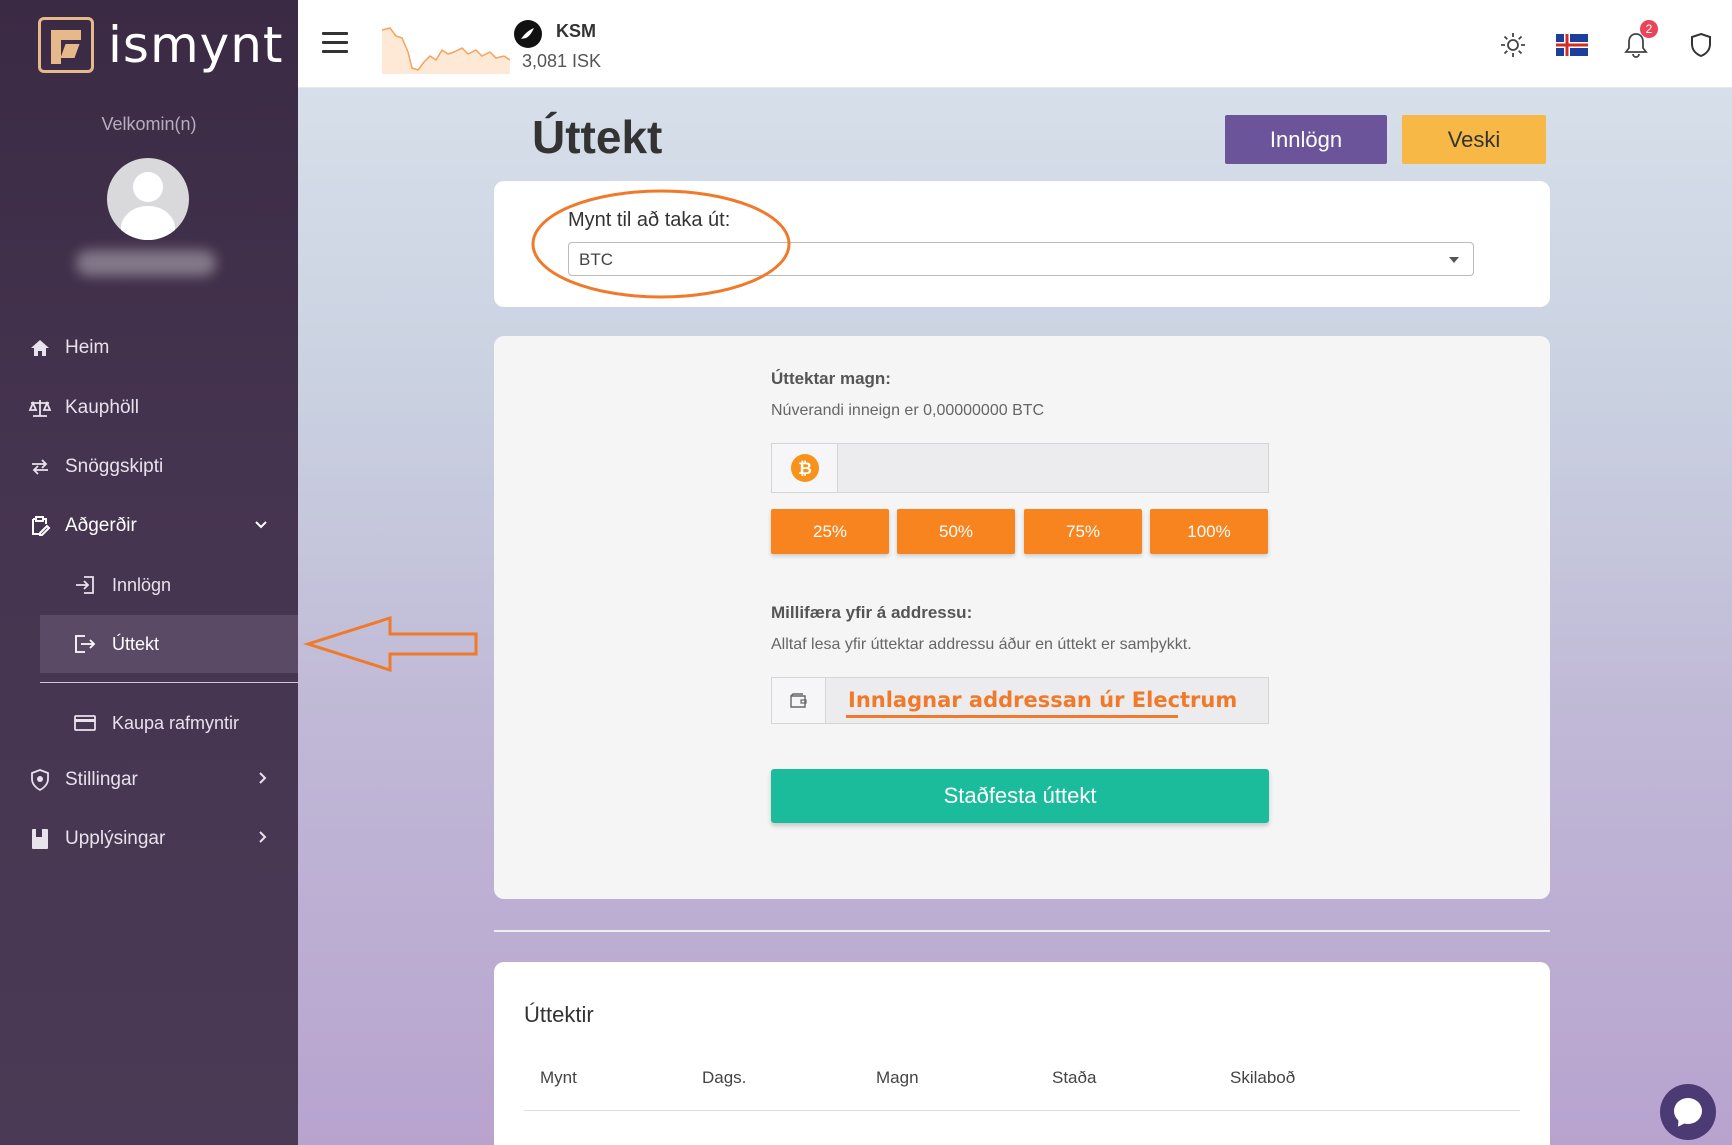  What do you see at coordinates (148, 199) in the screenshot?
I see `avatar` at bounding box center [148, 199].